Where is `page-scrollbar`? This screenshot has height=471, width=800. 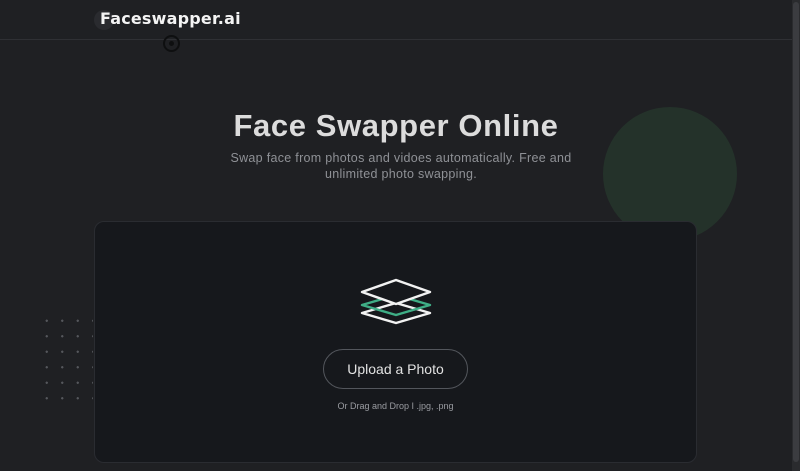
page-scrollbar is located at coordinates (796, 235).